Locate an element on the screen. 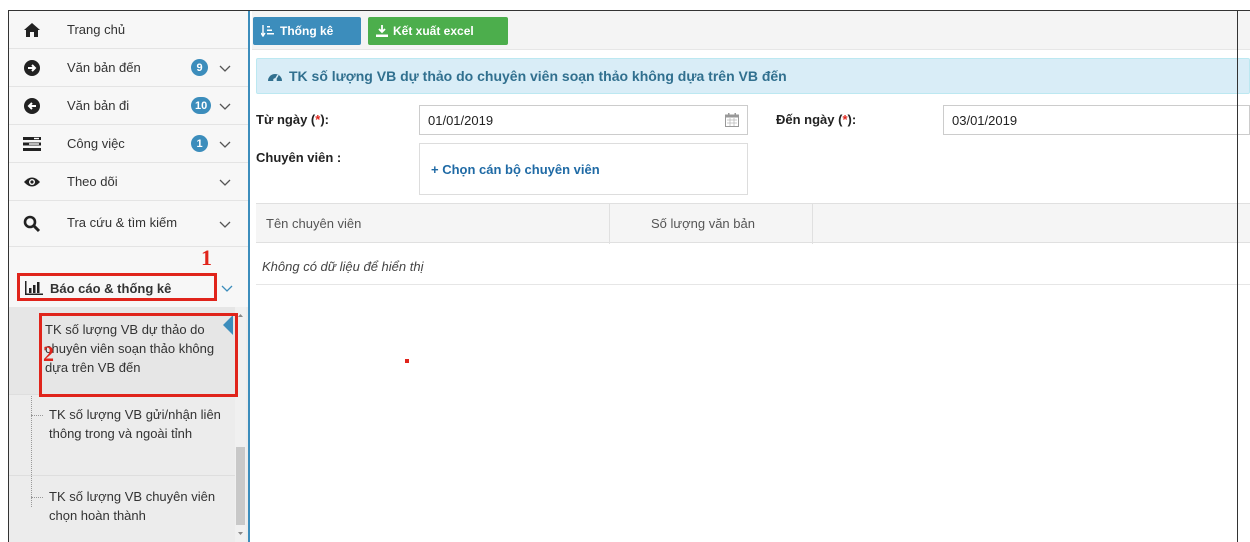 The height and width of the screenshot is (542, 1250). from-date-label: Từ ngày (*): is located at coordinates (292, 119).